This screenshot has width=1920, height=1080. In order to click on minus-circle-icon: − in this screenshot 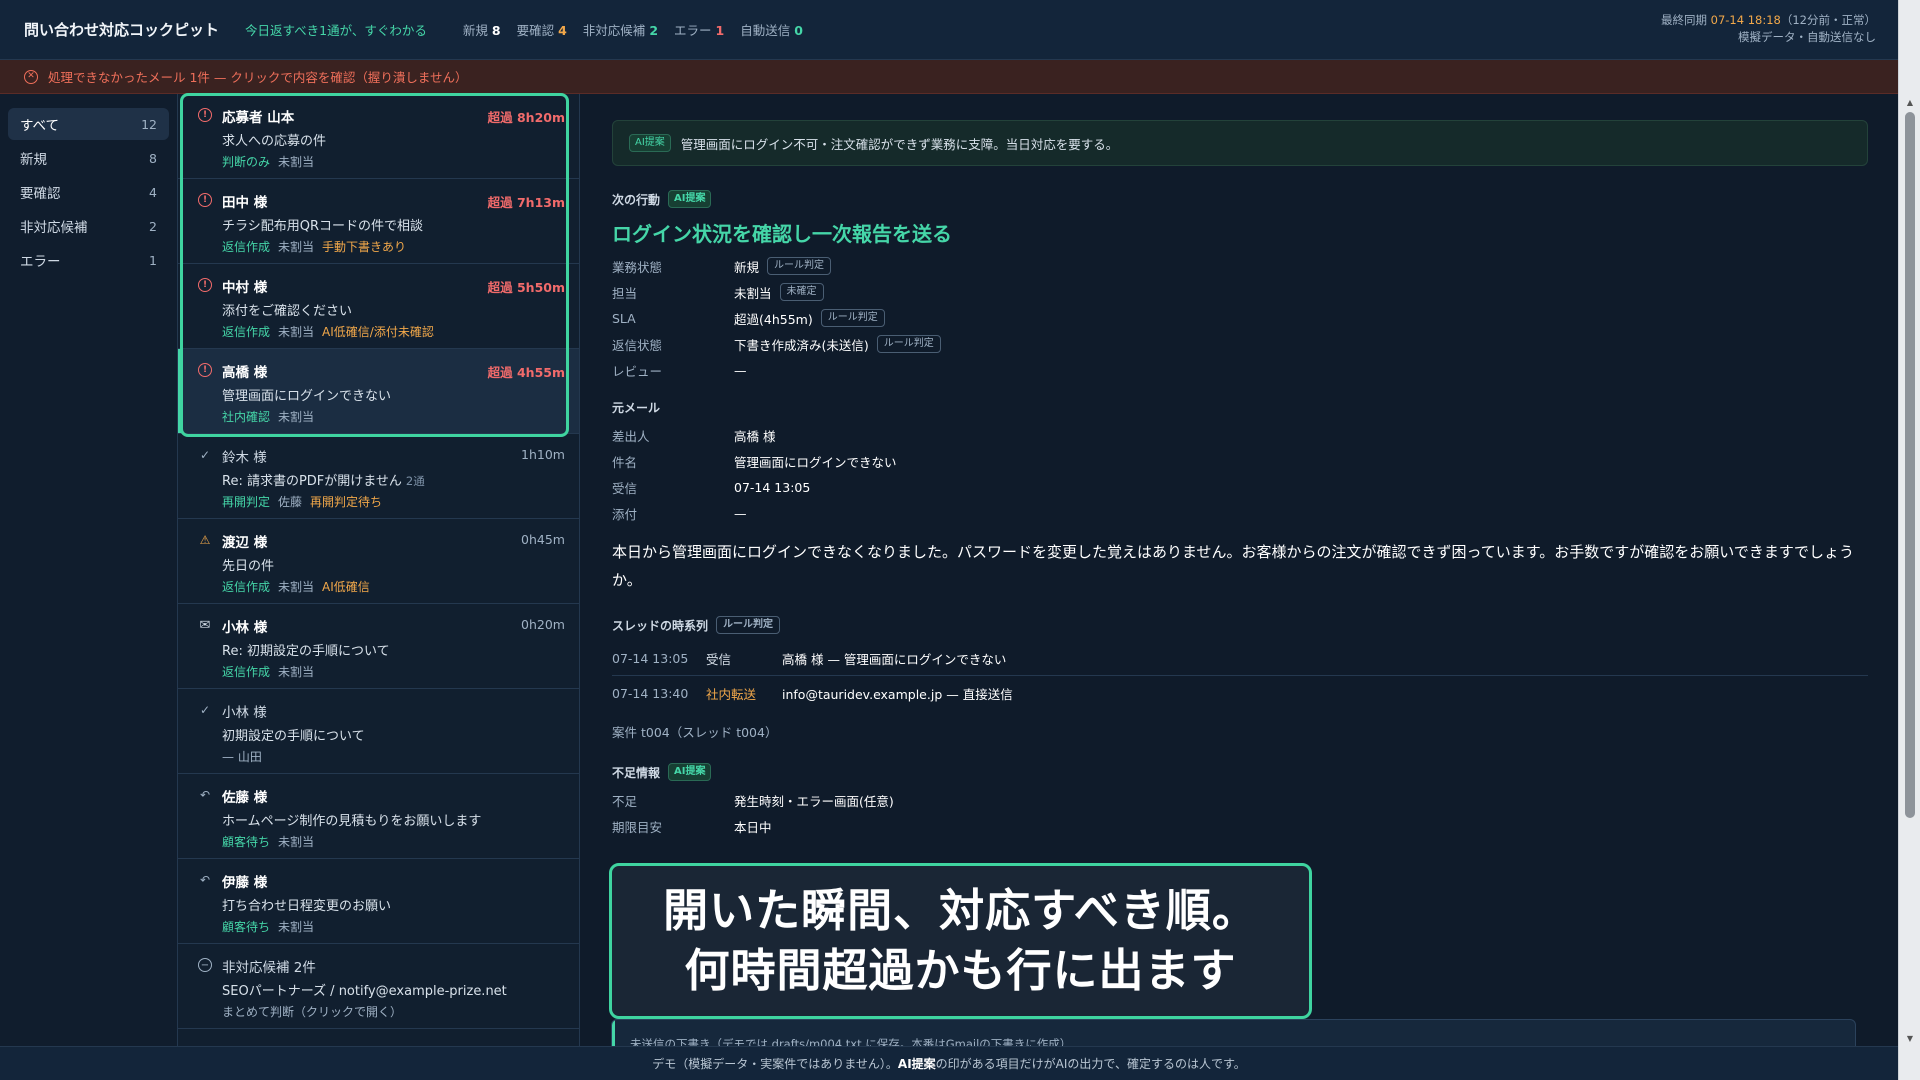, I will do `click(205, 965)`.